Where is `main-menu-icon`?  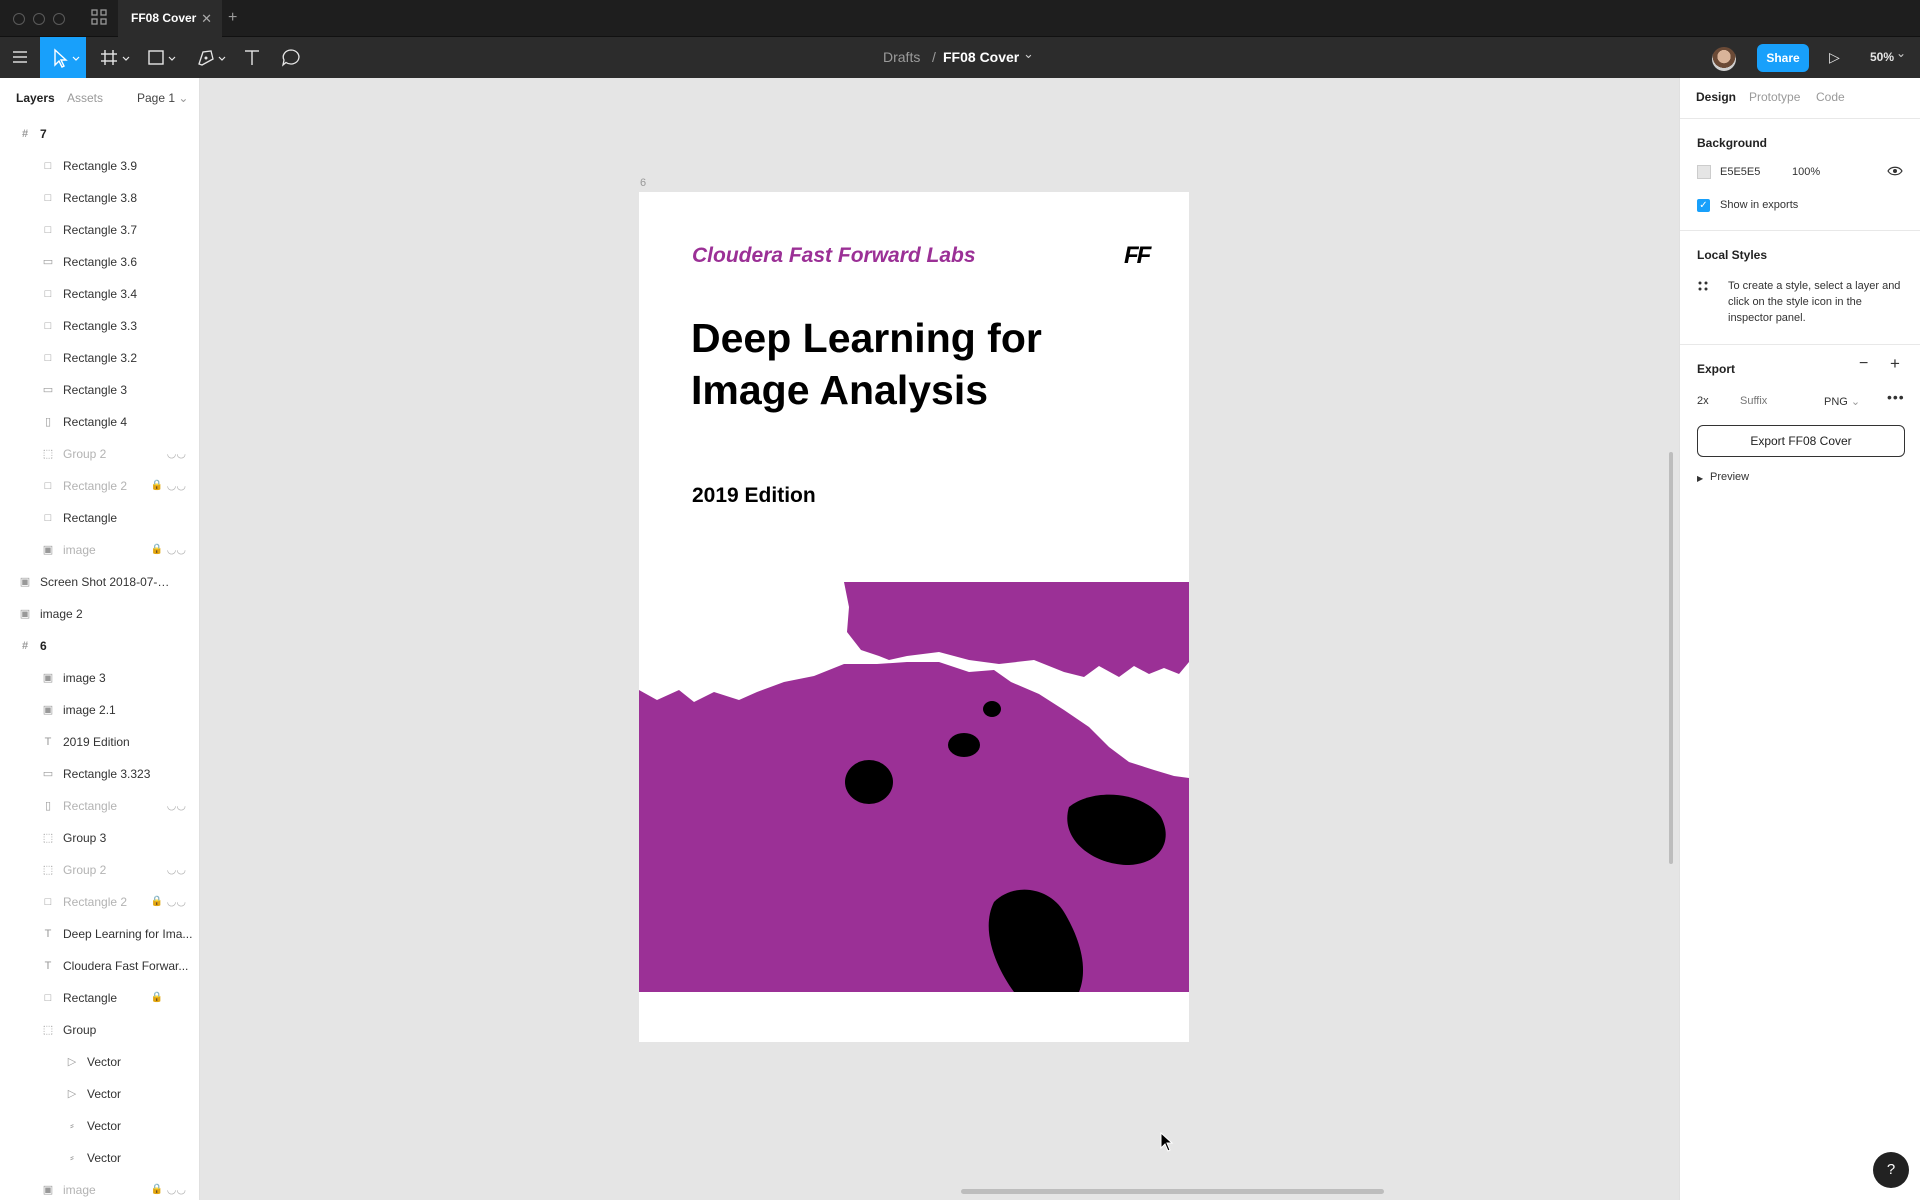
main-menu-icon is located at coordinates (20, 57).